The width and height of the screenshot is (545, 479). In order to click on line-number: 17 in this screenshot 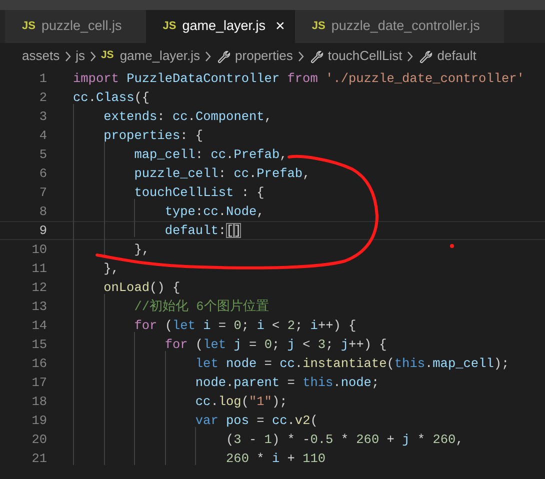, I will do `click(38, 383)`.